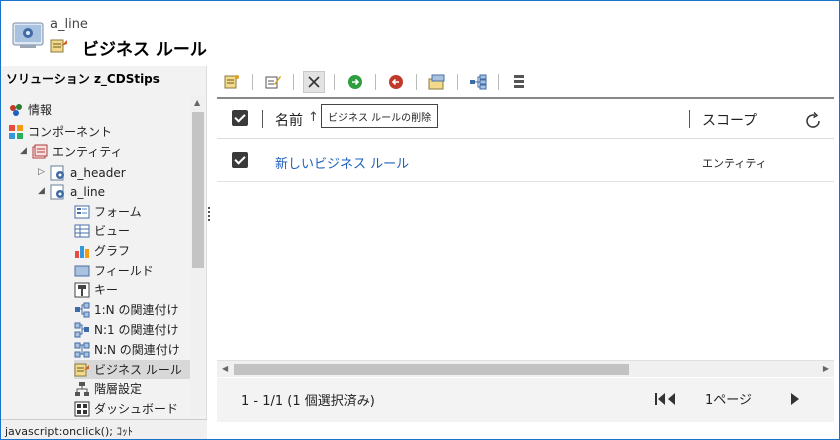  What do you see at coordinates (98, 172) in the screenshot?
I see `nav-item-label: a_header` at bounding box center [98, 172].